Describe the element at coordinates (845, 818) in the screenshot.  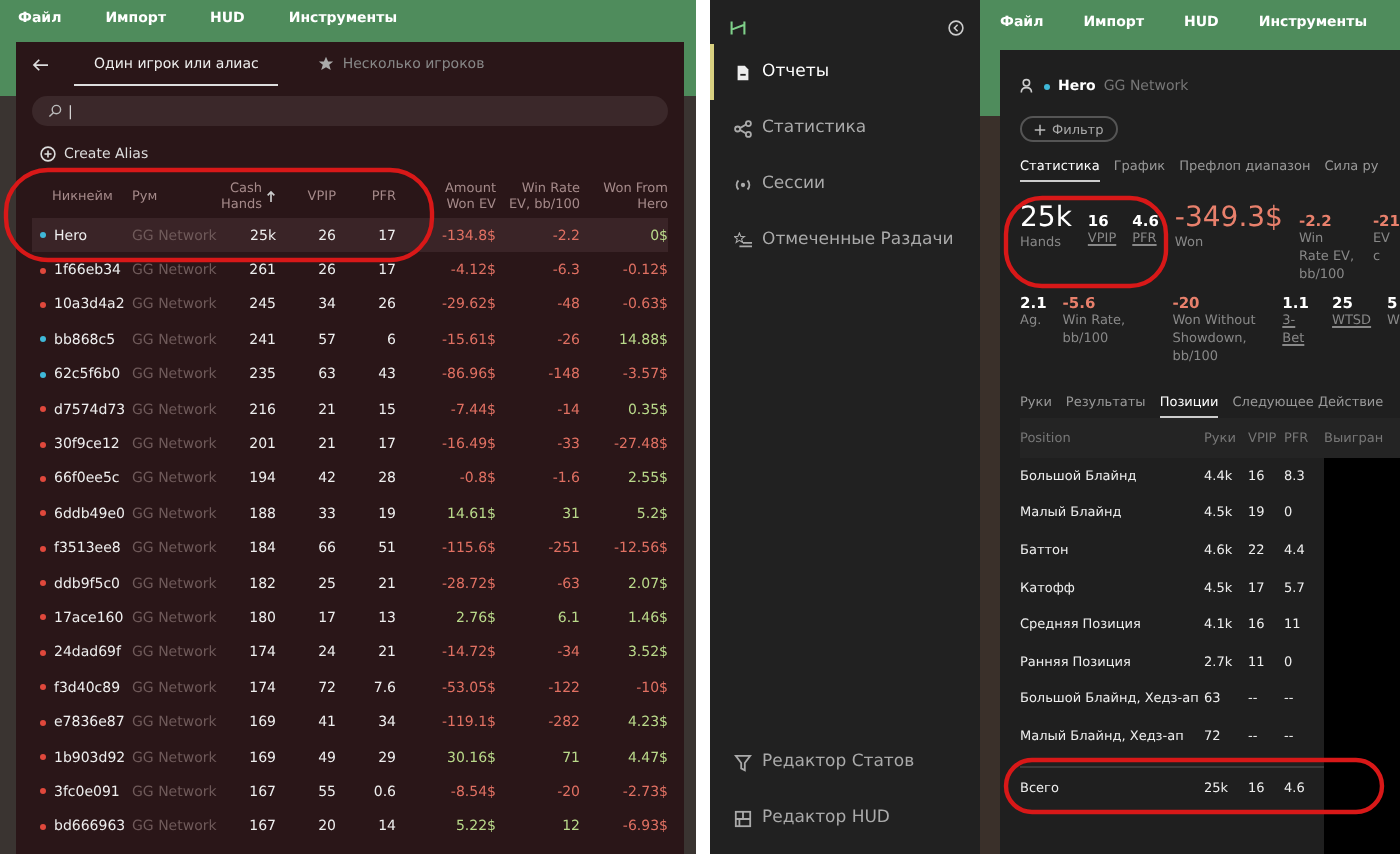
I see `sidebar-item: Редактор HUD` at that location.